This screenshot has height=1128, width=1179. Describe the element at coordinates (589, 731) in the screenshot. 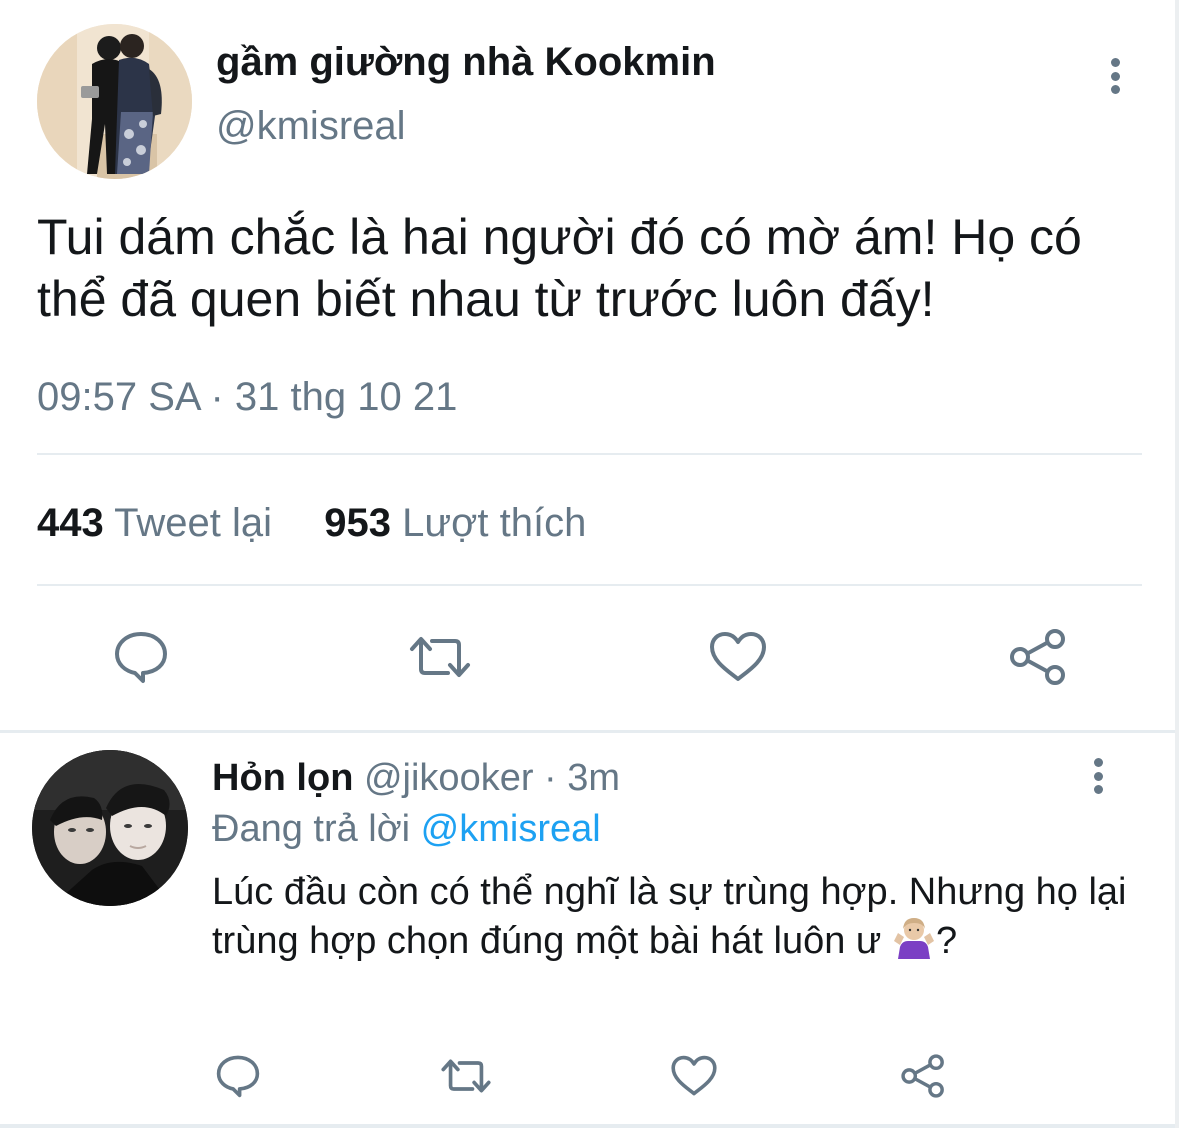

I see `thread-separator` at that location.